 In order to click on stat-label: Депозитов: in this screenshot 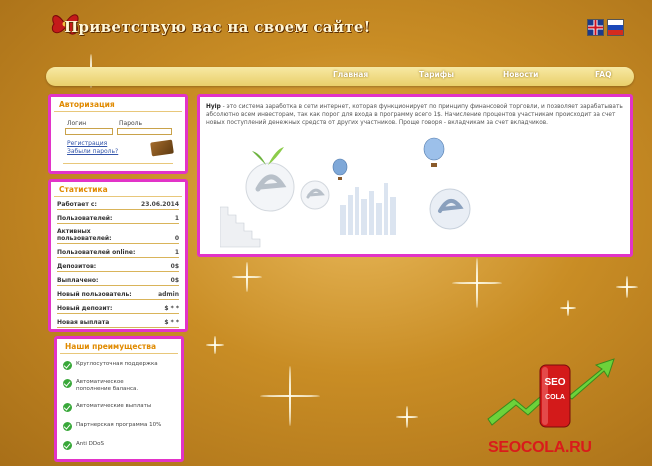, I will do `click(77, 266)`.